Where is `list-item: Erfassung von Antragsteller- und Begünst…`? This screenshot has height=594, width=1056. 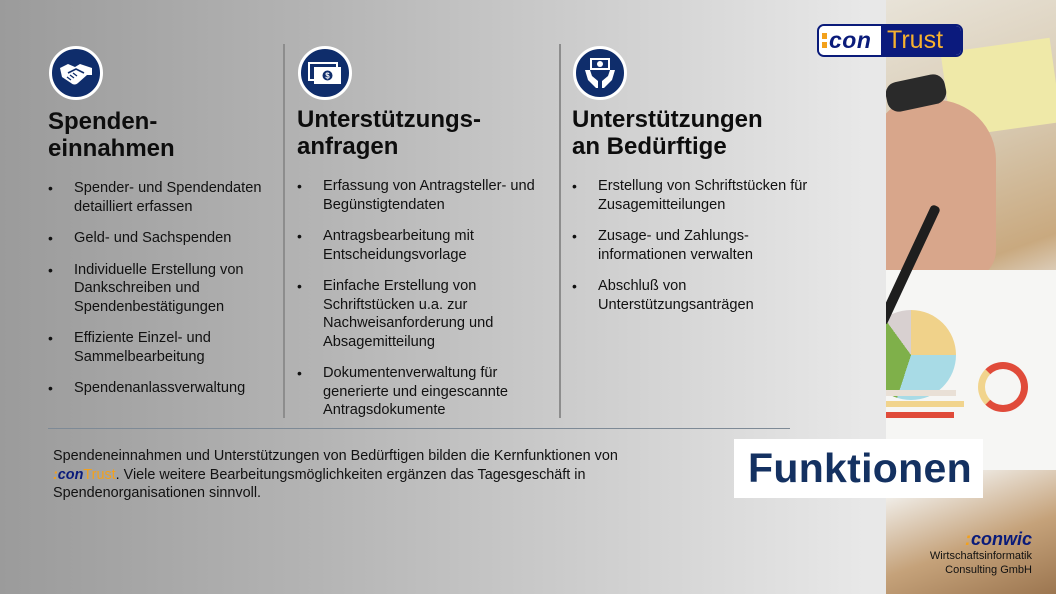
list-item: Erfassung von Antragsteller- und Begünst… is located at coordinates (422, 195).